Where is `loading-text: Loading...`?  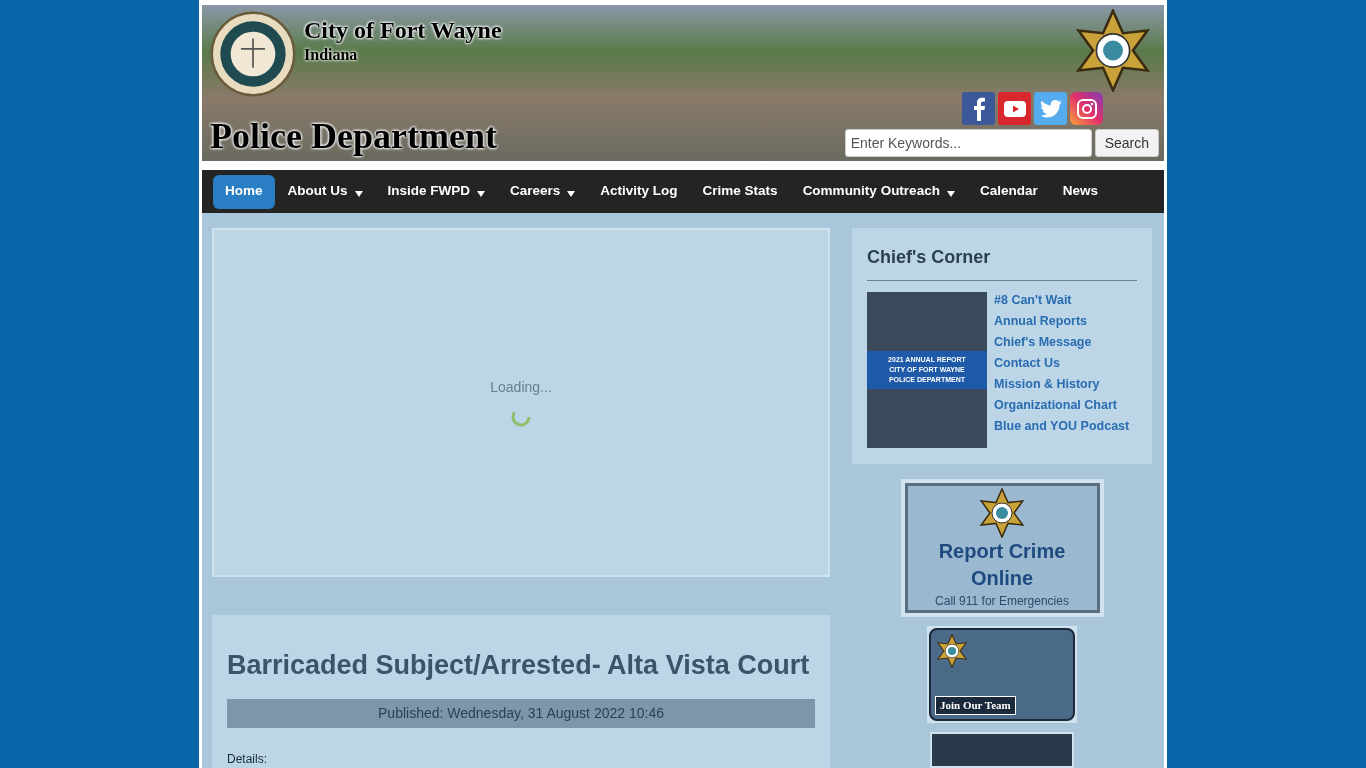 loading-text: Loading... is located at coordinates (521, 387).